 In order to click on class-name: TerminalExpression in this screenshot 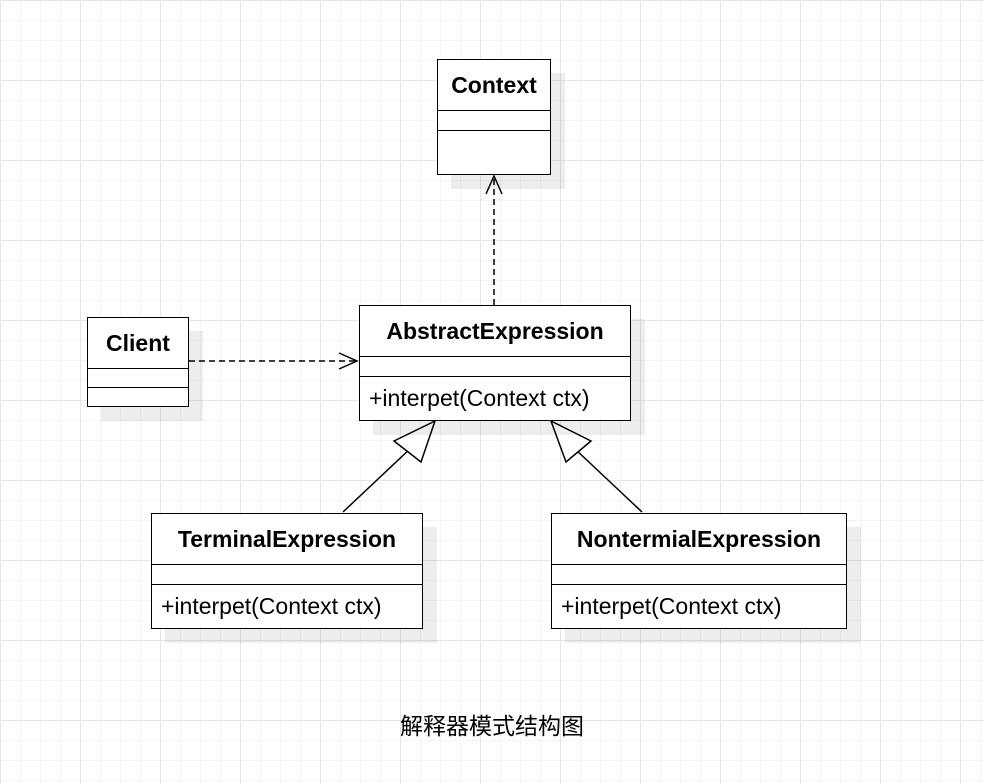, I will do `click(287, 539)`.